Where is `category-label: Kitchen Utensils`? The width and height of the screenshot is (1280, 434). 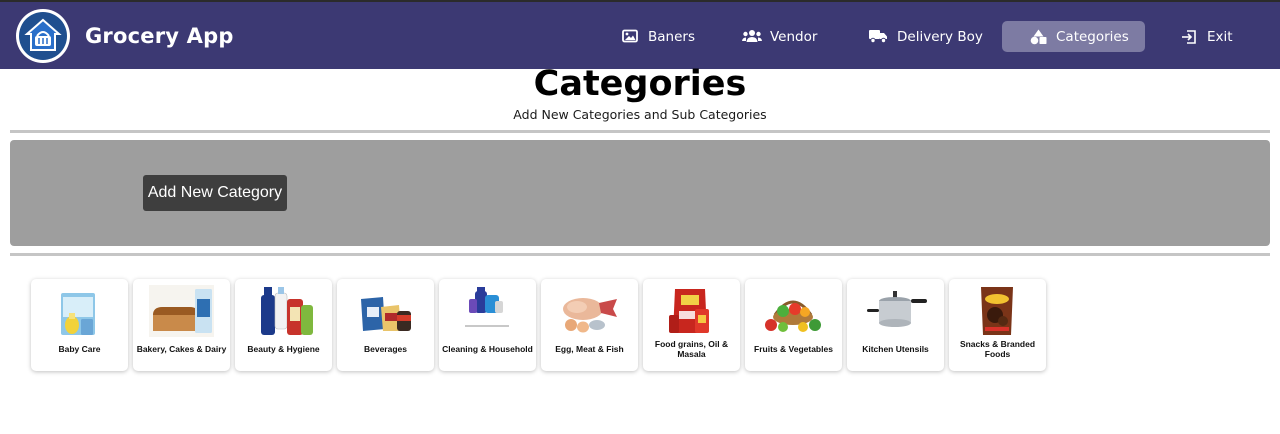
category-label: Kitchen Utensils is located at coordinates (895, 349).